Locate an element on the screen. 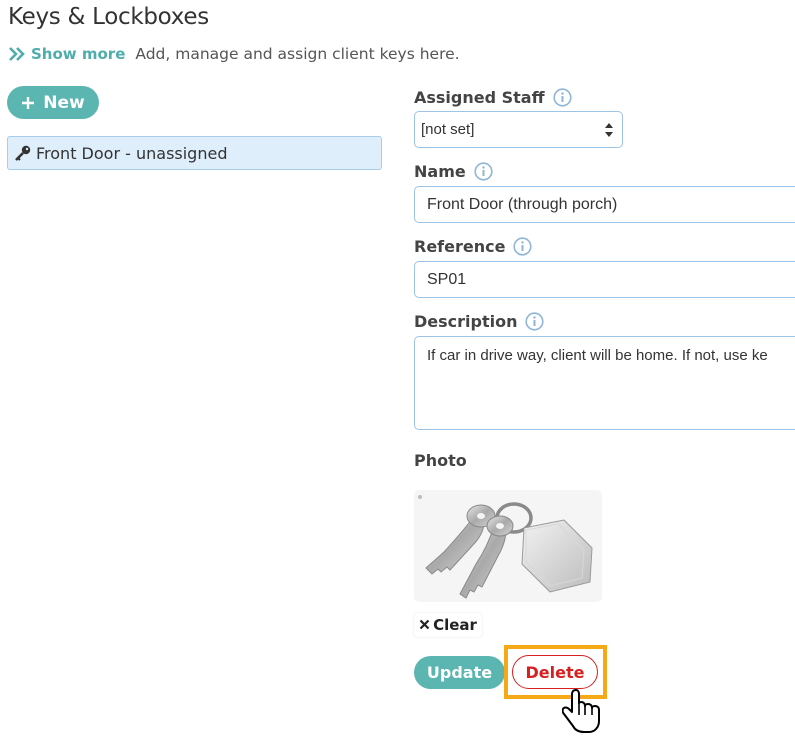 The width and height of the screenshot is (795, 739). hand-pointer-cursor-icon is located at coordinates (581, 713).